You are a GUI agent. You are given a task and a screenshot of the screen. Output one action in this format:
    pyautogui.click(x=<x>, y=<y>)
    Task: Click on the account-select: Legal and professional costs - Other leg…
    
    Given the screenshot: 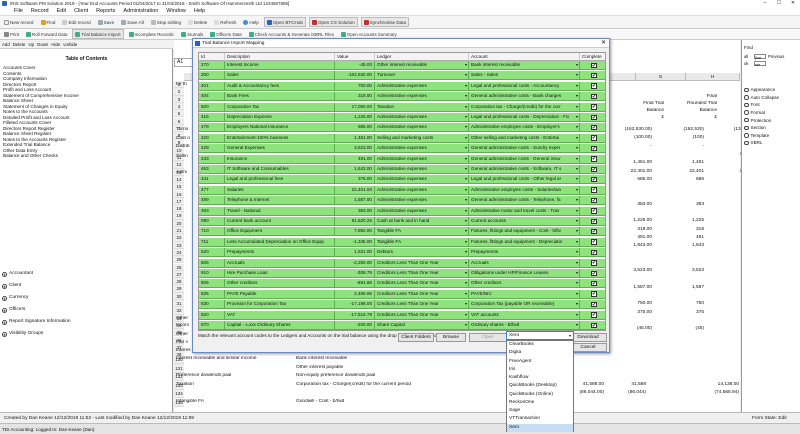 What is the action you would take?
    pyautogui.click(x=524, y=179)
    